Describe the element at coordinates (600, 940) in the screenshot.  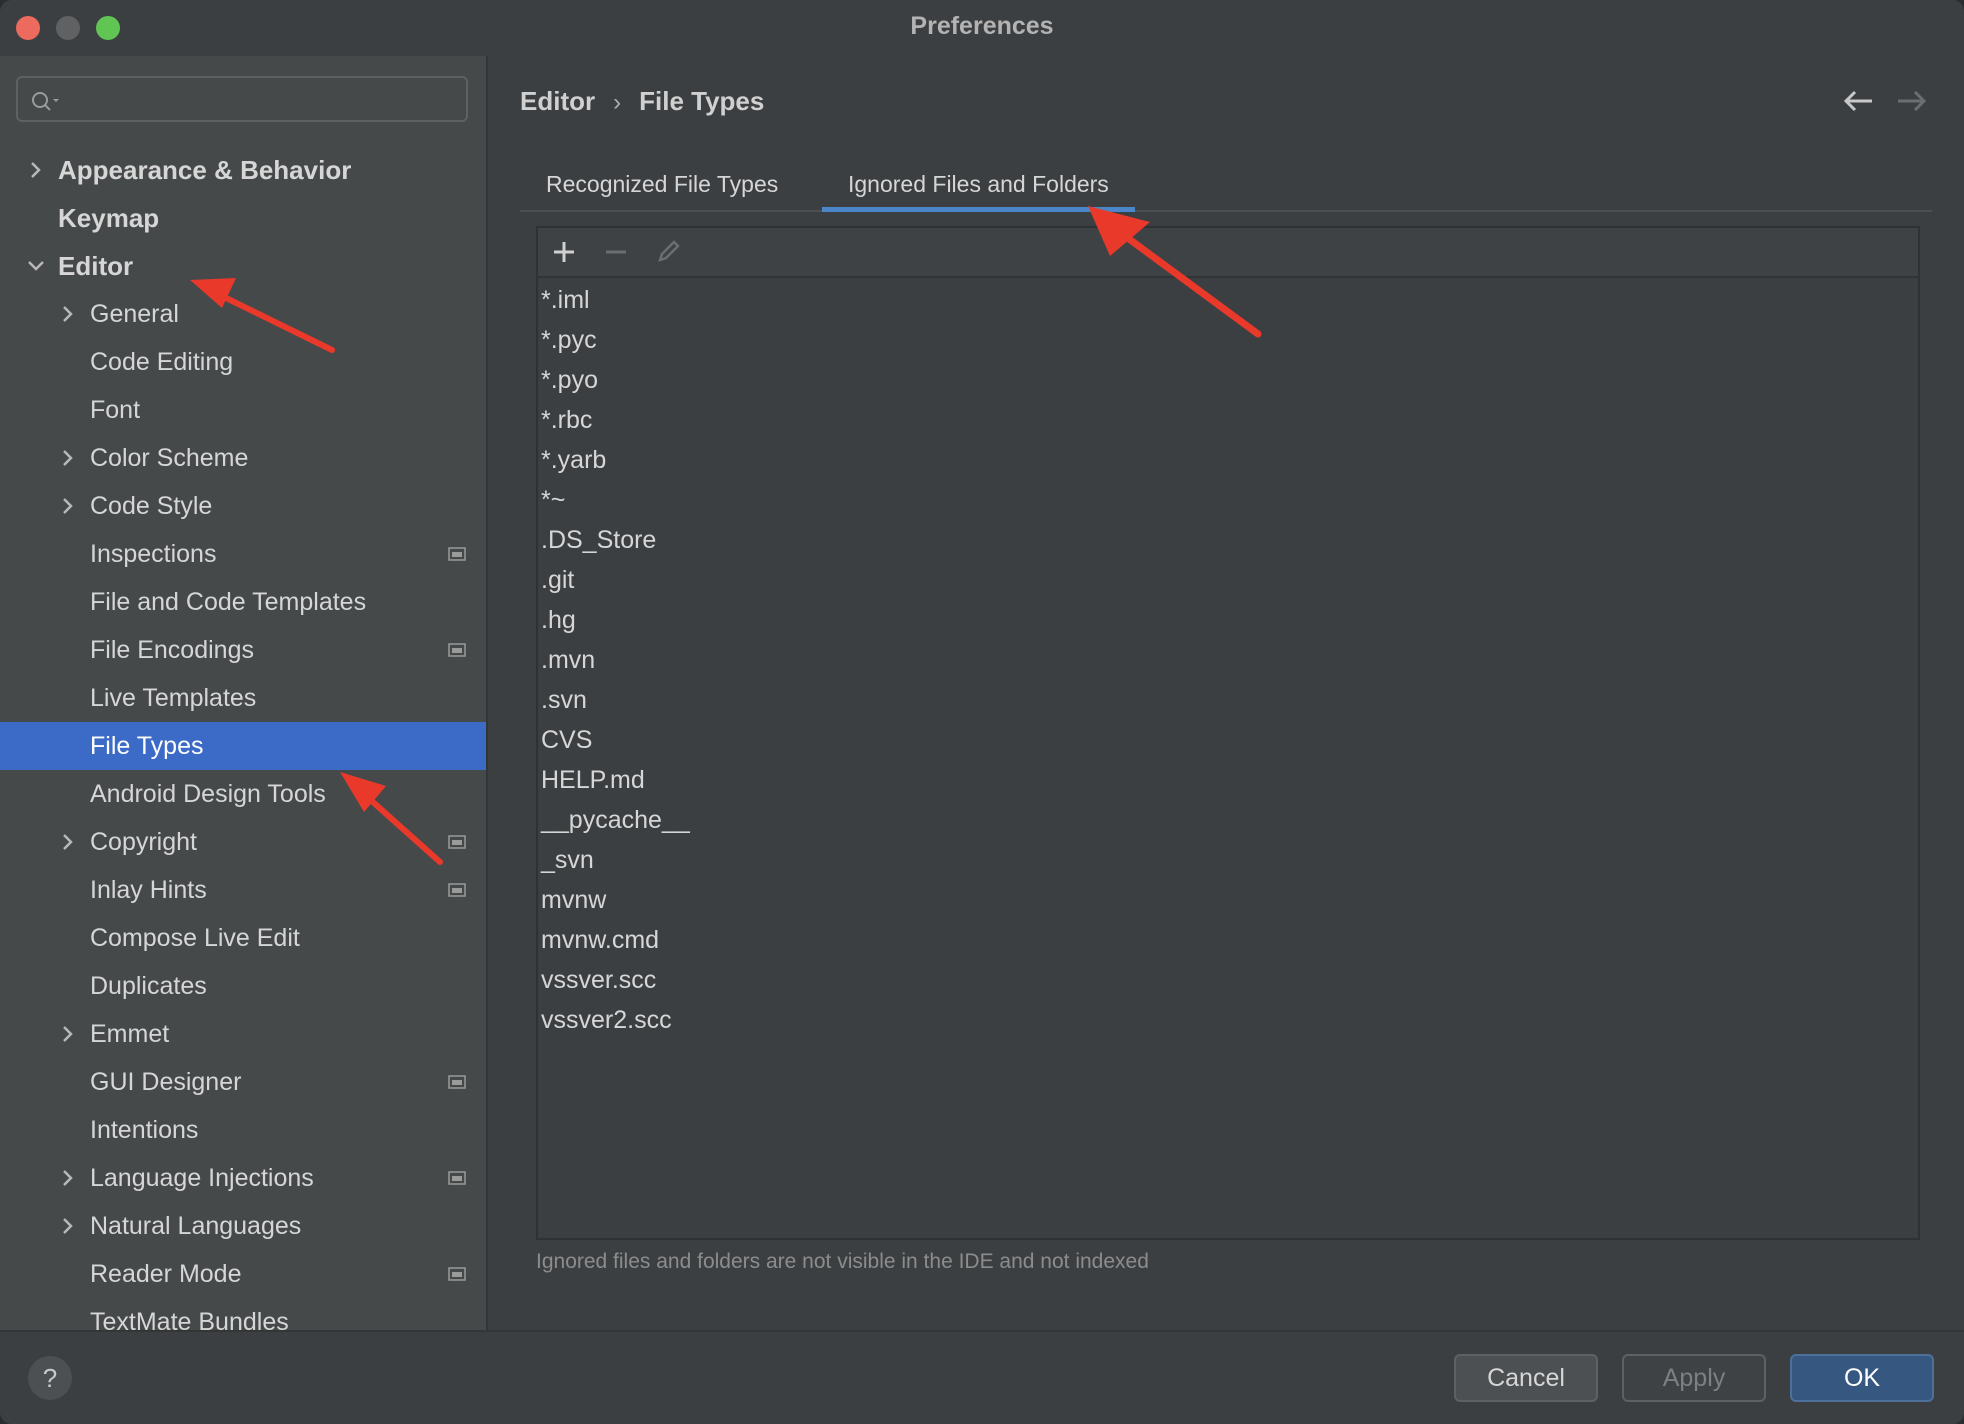
I see `ignored-pattern-item: mvnw.cmd` at that location.